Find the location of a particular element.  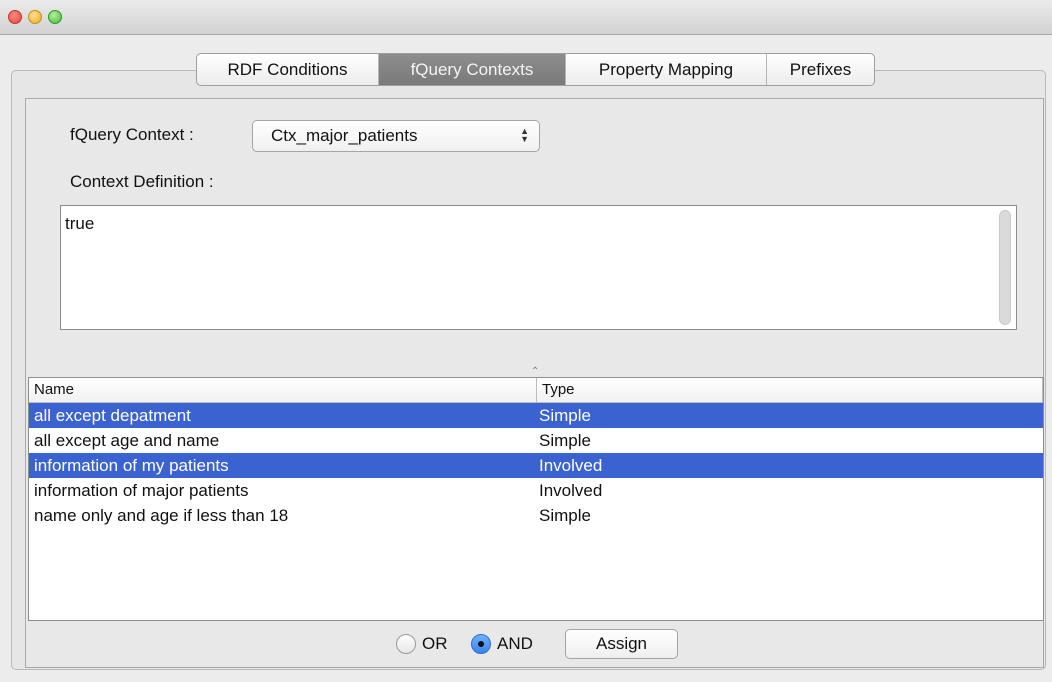

table-row: information of my patients Involved is located at coordinates (536, 465).